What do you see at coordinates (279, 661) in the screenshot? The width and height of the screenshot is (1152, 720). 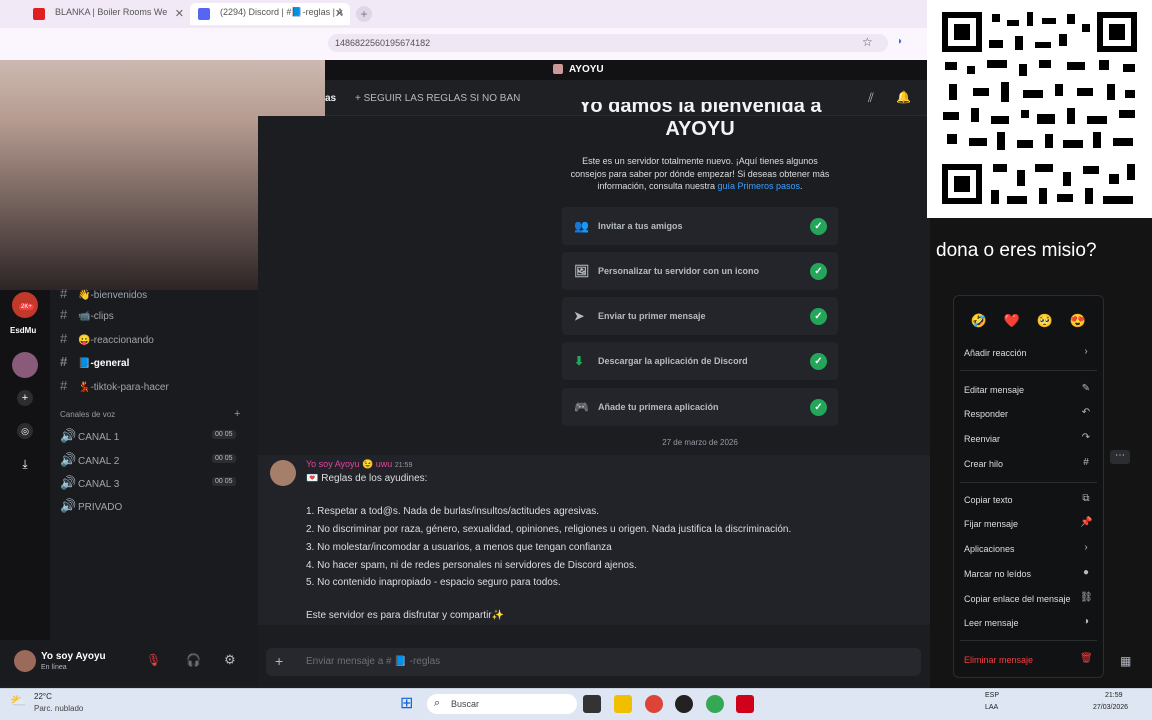 I see `add-attachment-icon: +` at bounding box center [279, 661].